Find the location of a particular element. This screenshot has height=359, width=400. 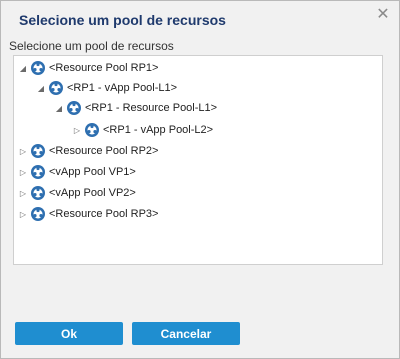

tree-node-label: <Resource Pool RP1> is located at coordinates (104, 68).